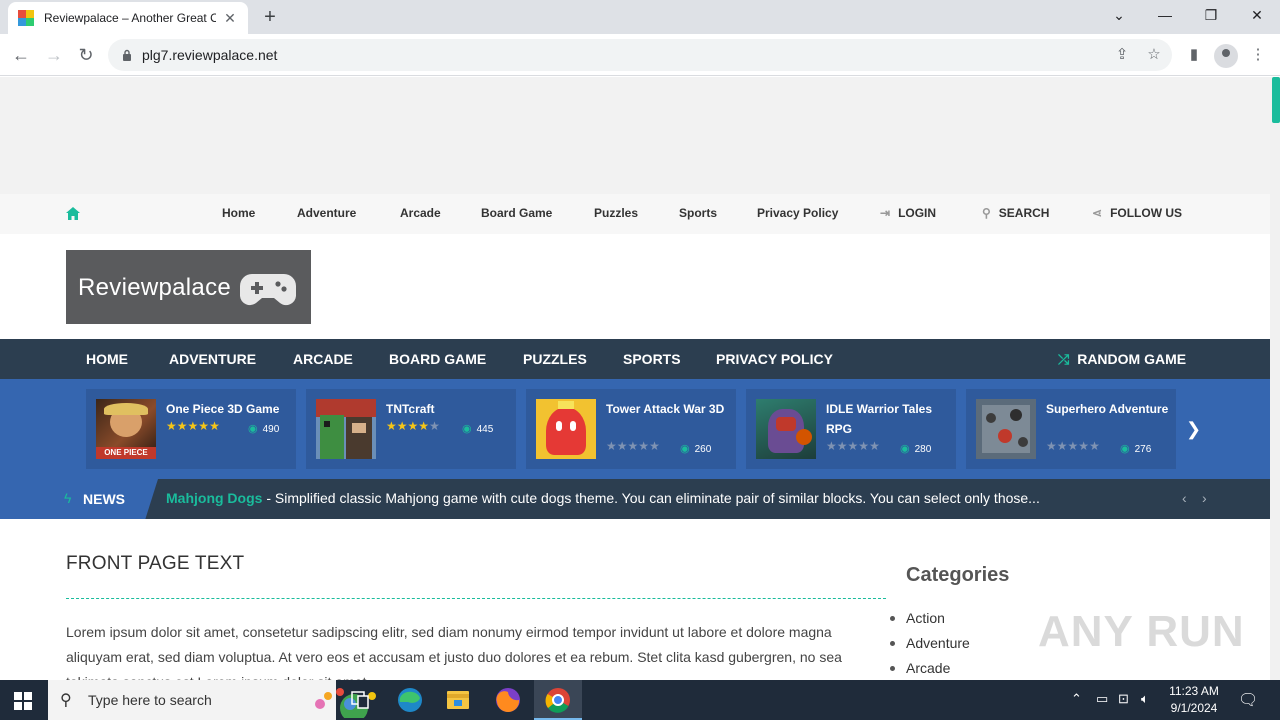  Describe the element at coordinates (851, 429) in the screenshot. I see `game-card: IDLE Warrior Tales RPG ★★★★★ ◉ 280` at that location.